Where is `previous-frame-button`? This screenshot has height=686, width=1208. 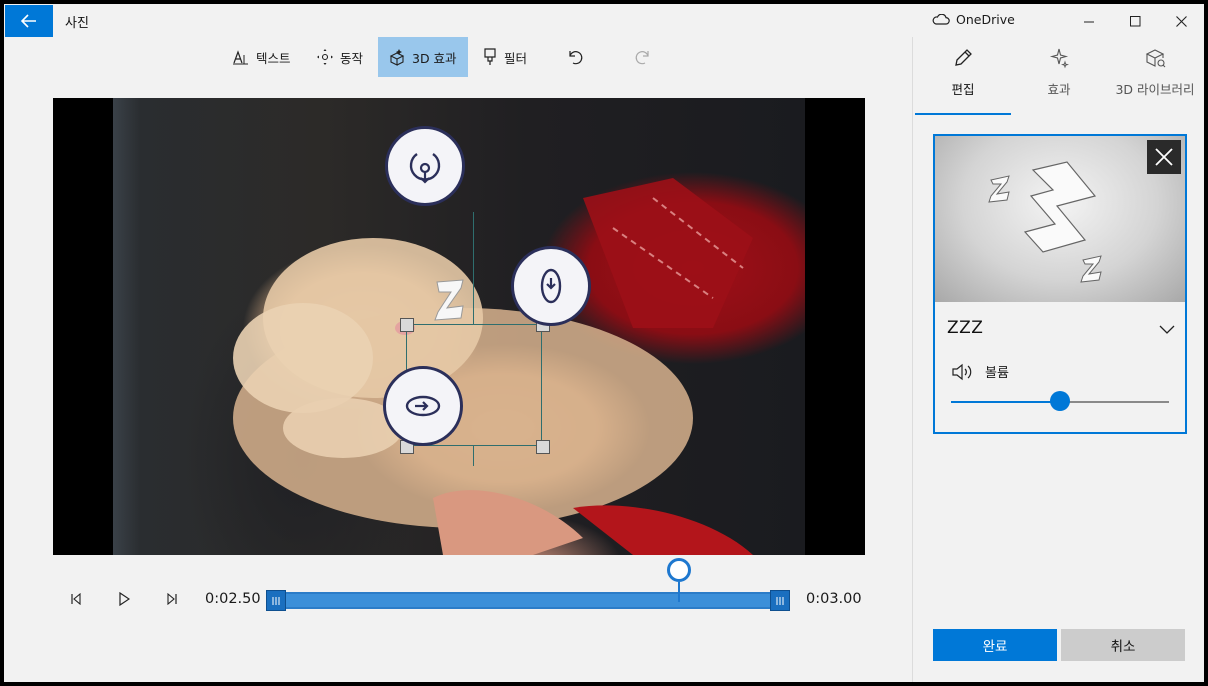
previous-frame-button is located at coordinates (76, 599).